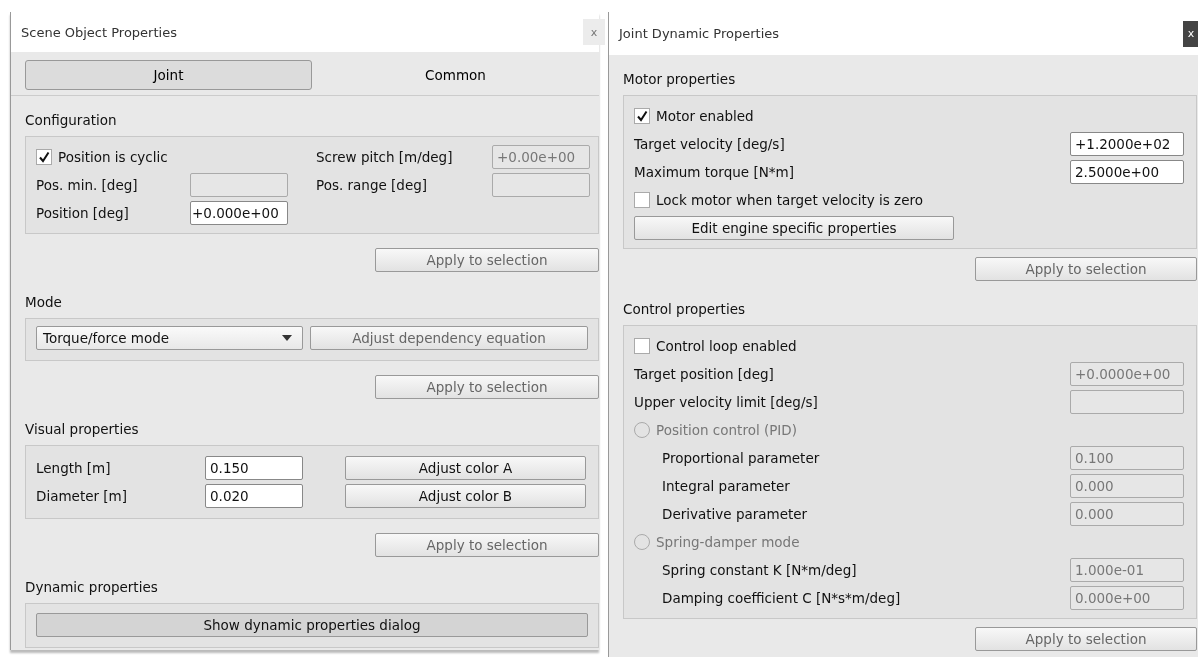 The image size is (1198, 657). Describe the element at coordinates (1127, 144) in the screenshot. I see `input-field: +1.2000e+02` at that location.